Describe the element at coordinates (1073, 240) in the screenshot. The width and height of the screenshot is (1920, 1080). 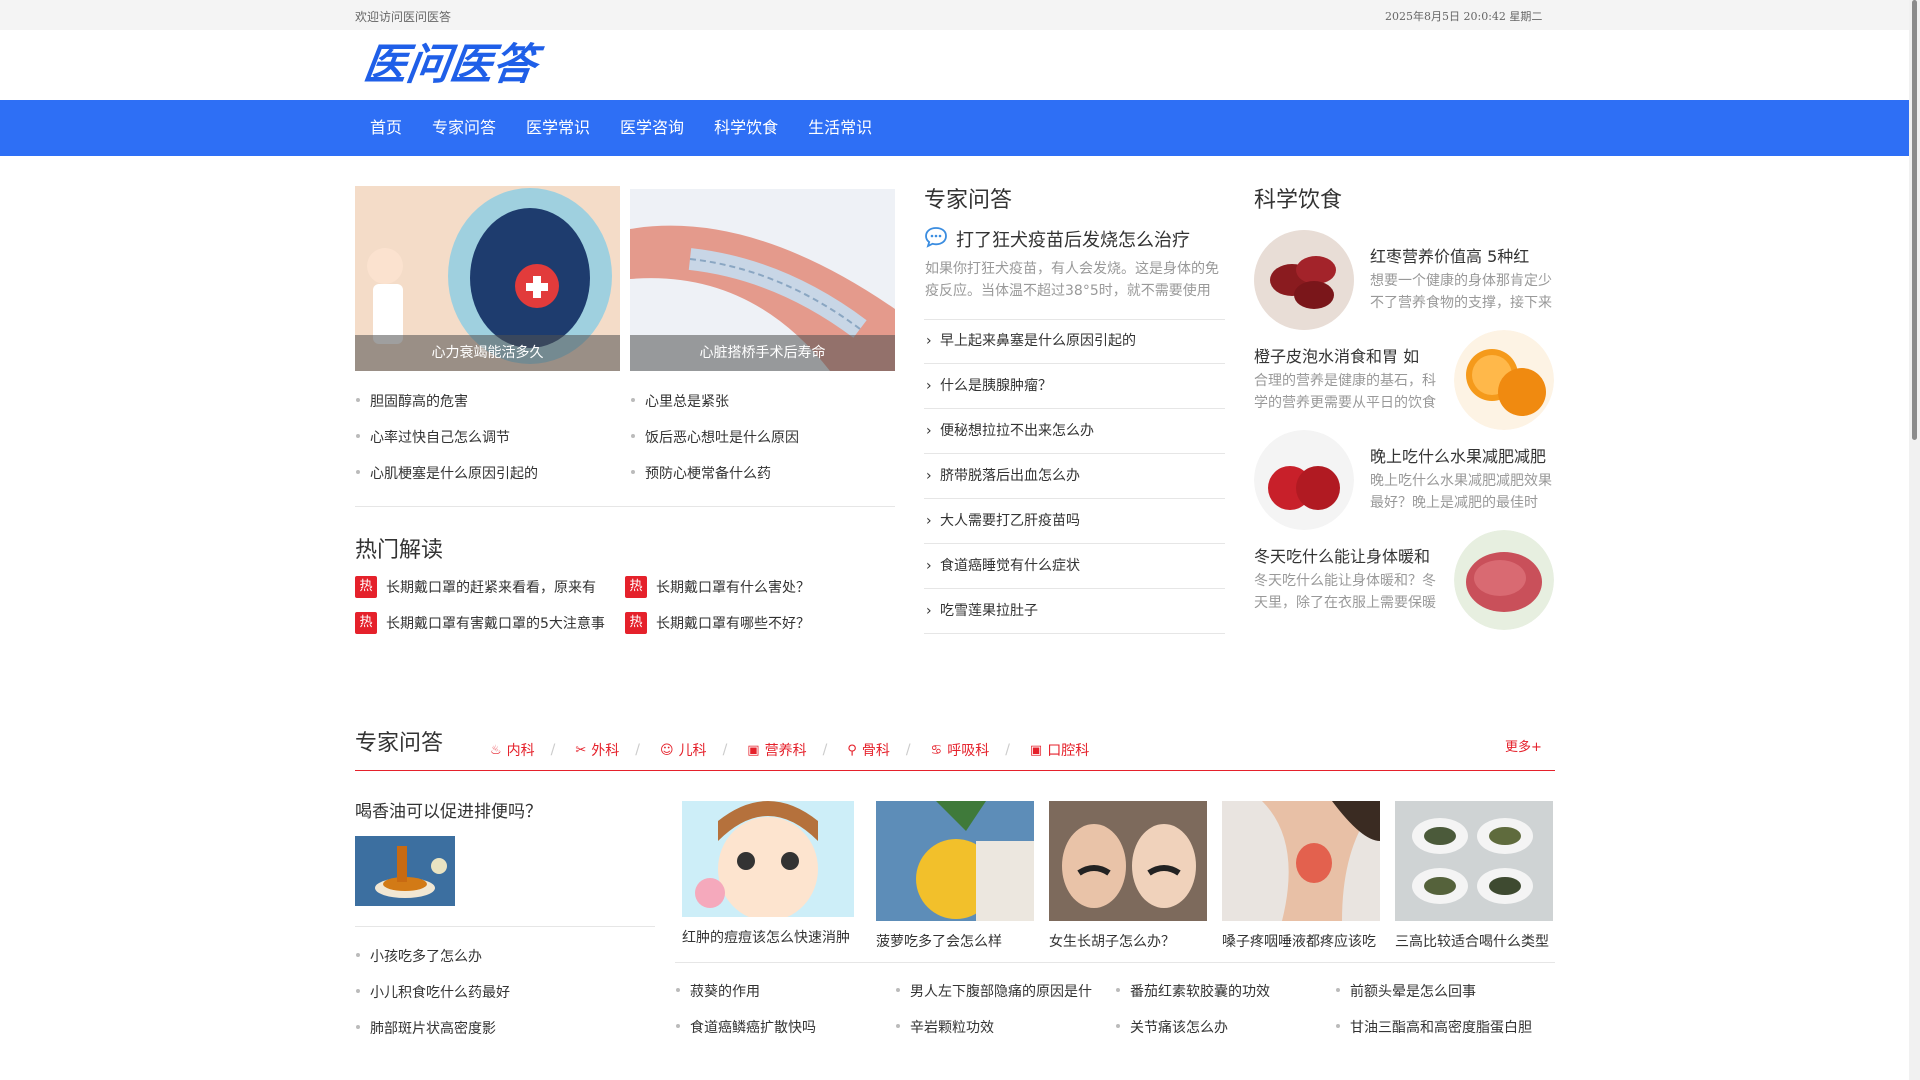
I see `expert-featured-title: 打了狂犬疫苗后发烧怎么治疗` at that location.